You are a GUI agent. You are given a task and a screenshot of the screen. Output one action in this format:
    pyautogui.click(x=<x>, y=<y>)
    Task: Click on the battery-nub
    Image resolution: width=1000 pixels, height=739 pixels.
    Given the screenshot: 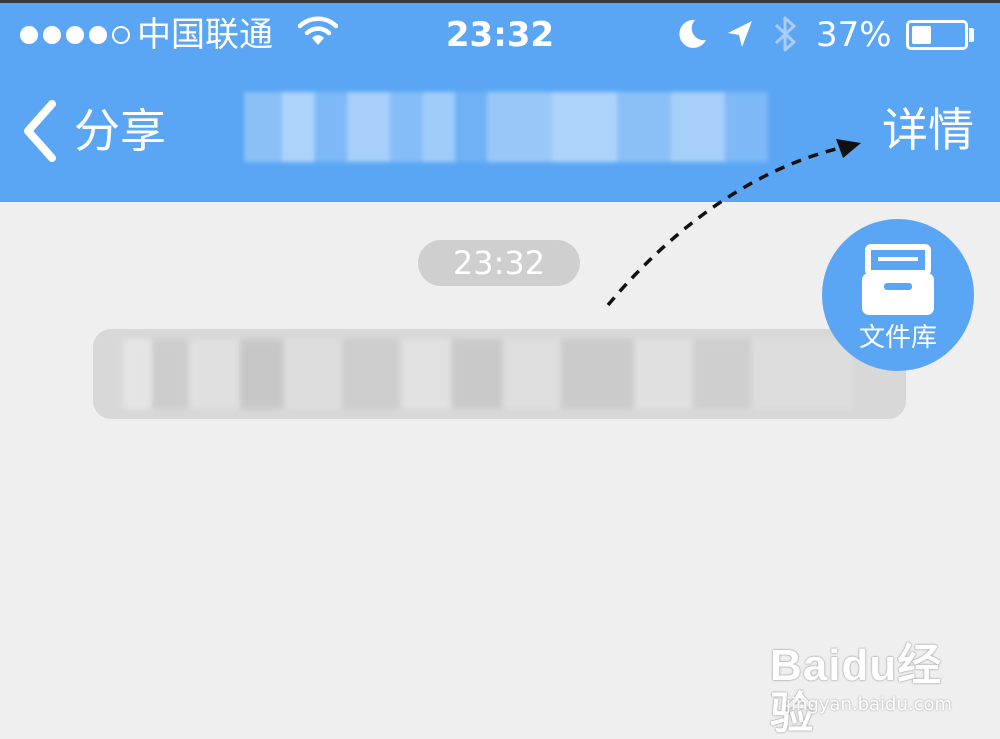 What is the action you would take?
    pyautogui.click(x=971, y=35)
    